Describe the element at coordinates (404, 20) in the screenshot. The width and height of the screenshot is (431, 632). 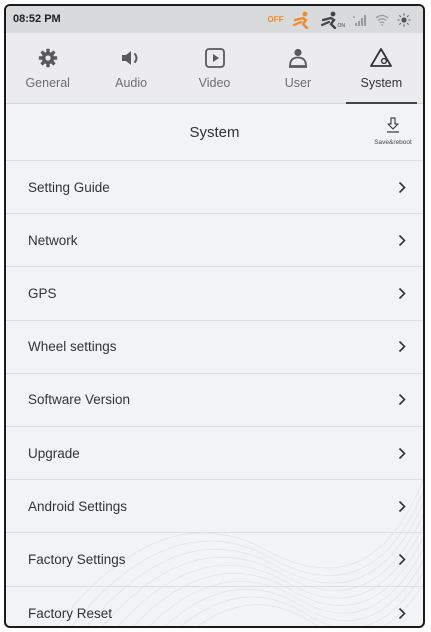
I see `brightness-icon` at that location.